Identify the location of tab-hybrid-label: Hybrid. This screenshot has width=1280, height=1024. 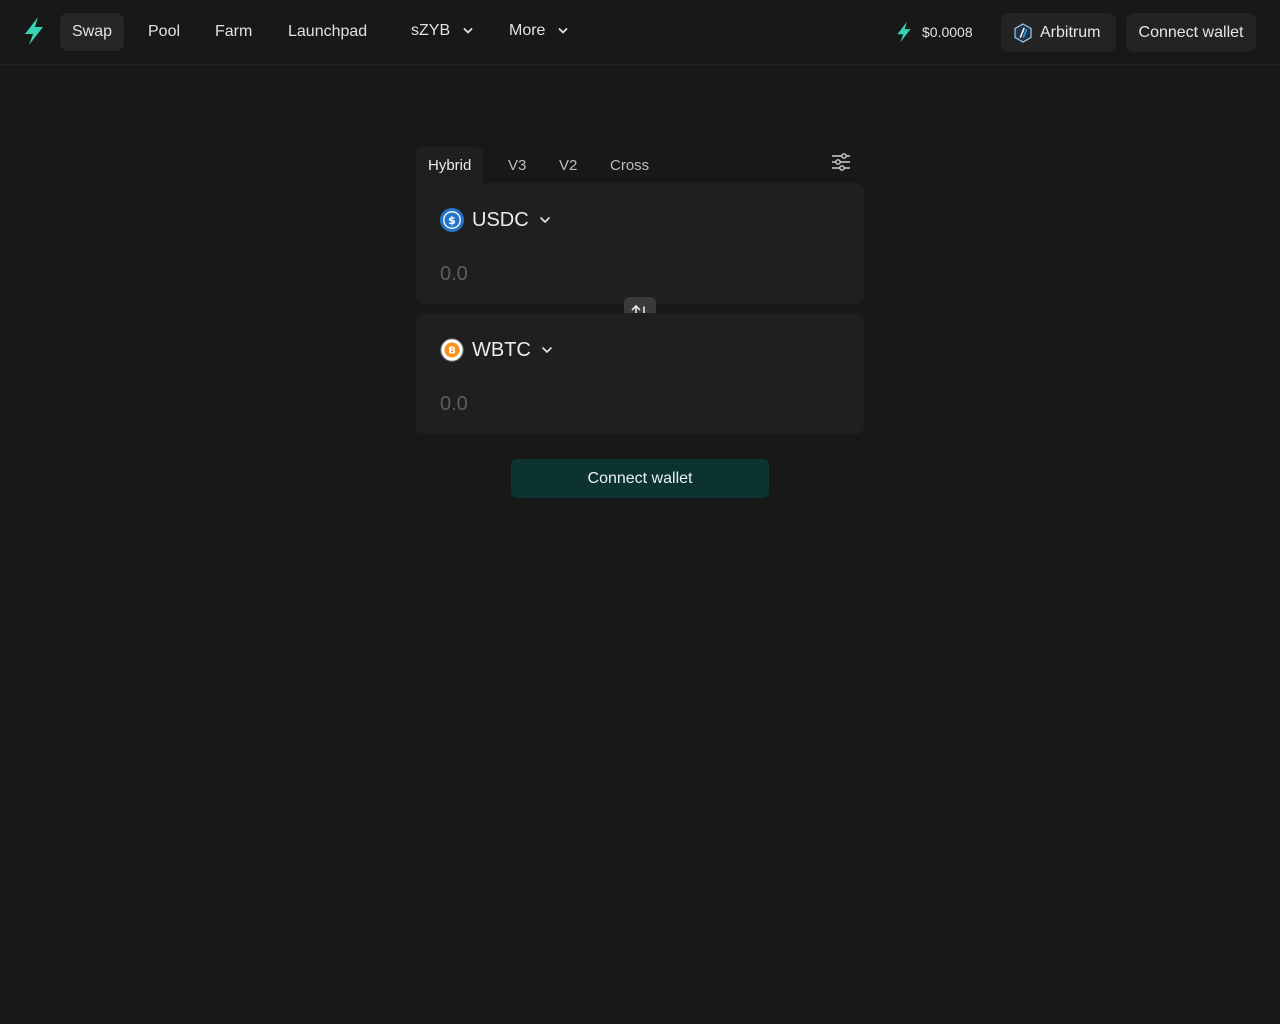
(450, 165).